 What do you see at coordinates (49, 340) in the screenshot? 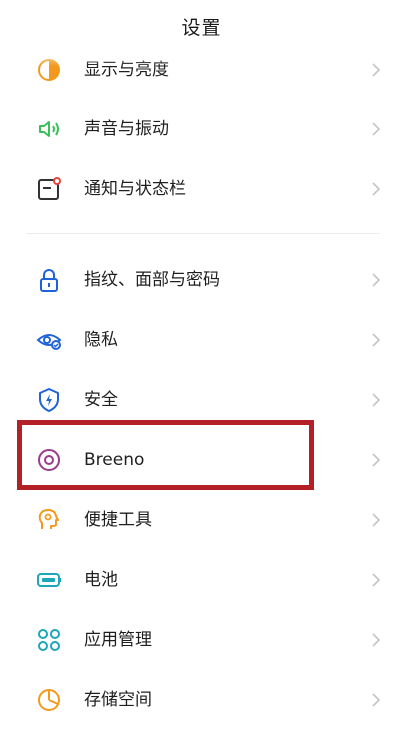
I see `privacy-eye-icon` at bounding box center [49, 340].